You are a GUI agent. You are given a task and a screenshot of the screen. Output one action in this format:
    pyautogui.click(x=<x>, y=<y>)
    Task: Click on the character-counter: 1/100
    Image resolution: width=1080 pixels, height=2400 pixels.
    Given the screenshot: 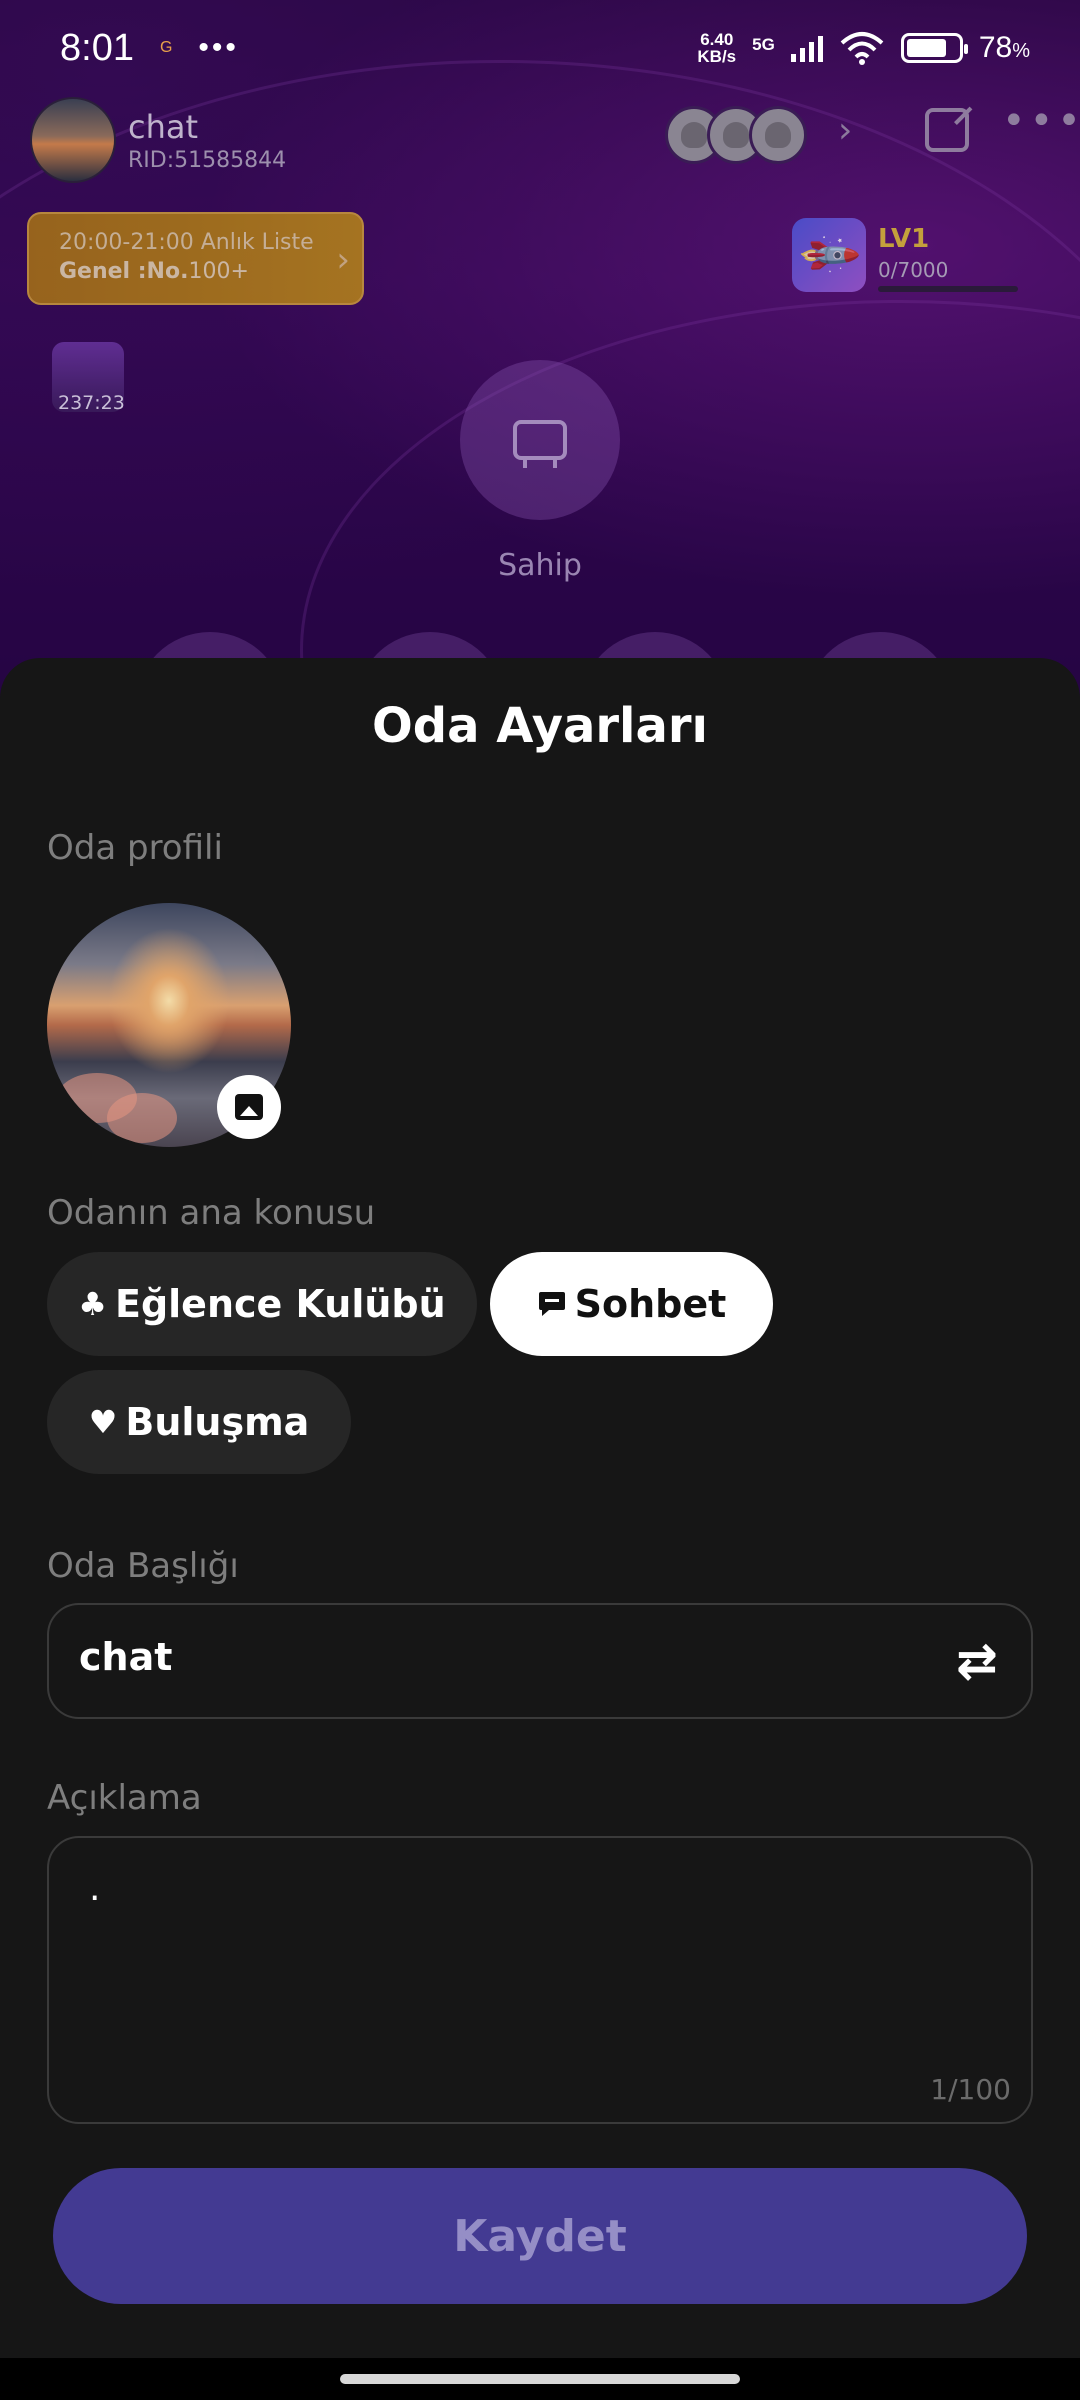 What is the action you would take?
    pyautogui.click(x=970, y=2089)
    